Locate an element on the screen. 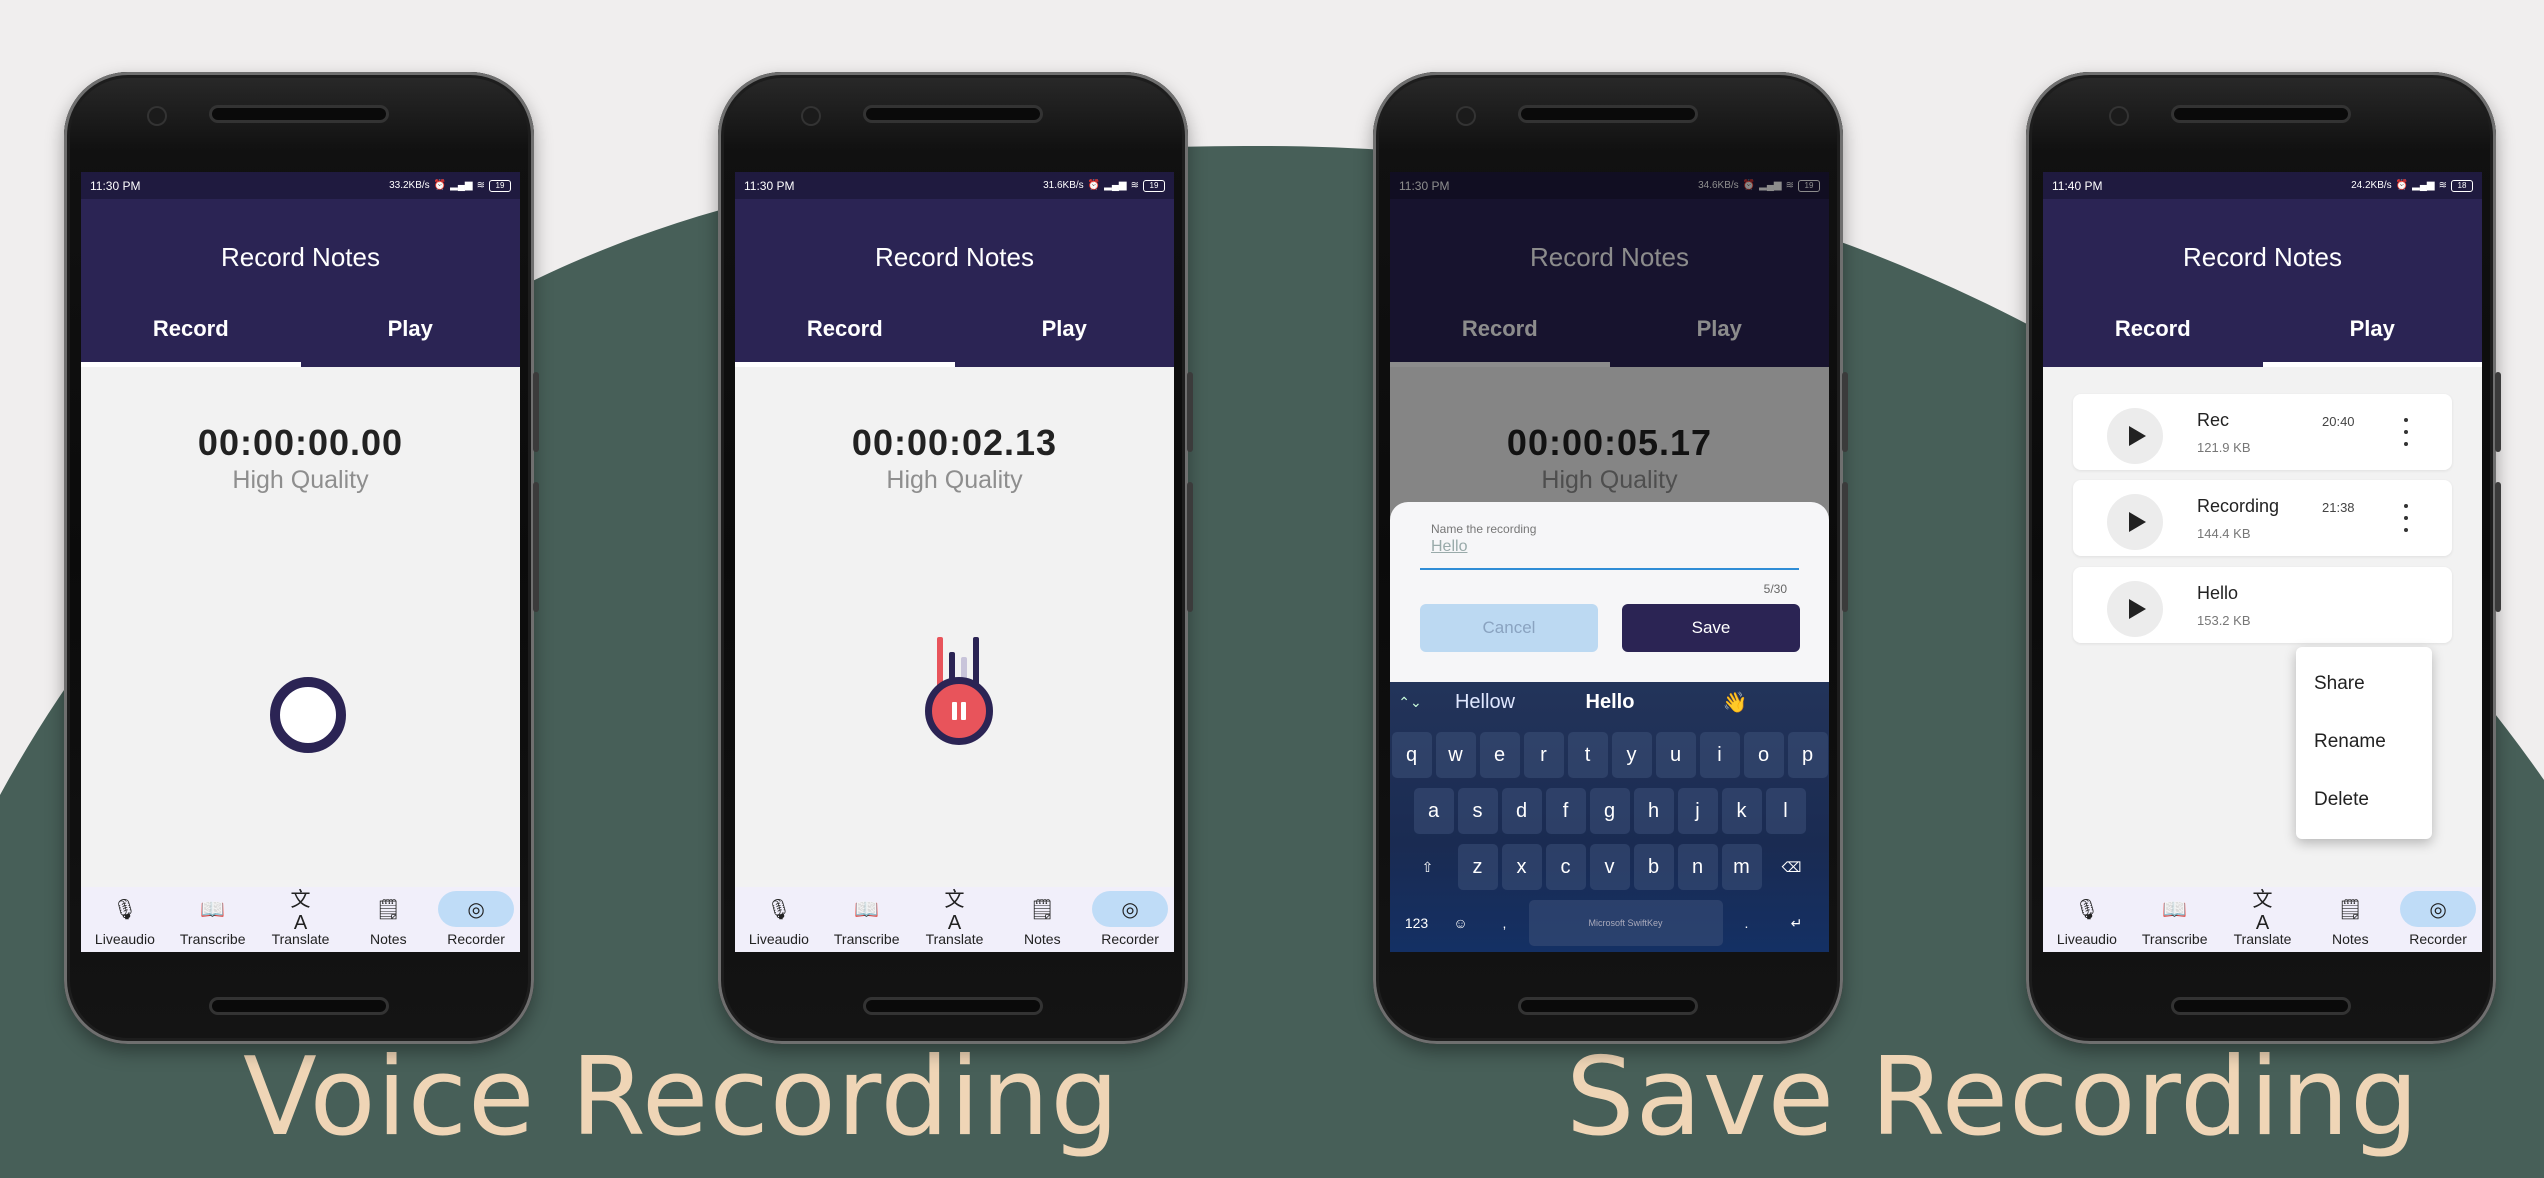 The height and width of the screenshot is (1178, 2544). context-menu: Share Rename Delete is located at coordinates (2364, 743).